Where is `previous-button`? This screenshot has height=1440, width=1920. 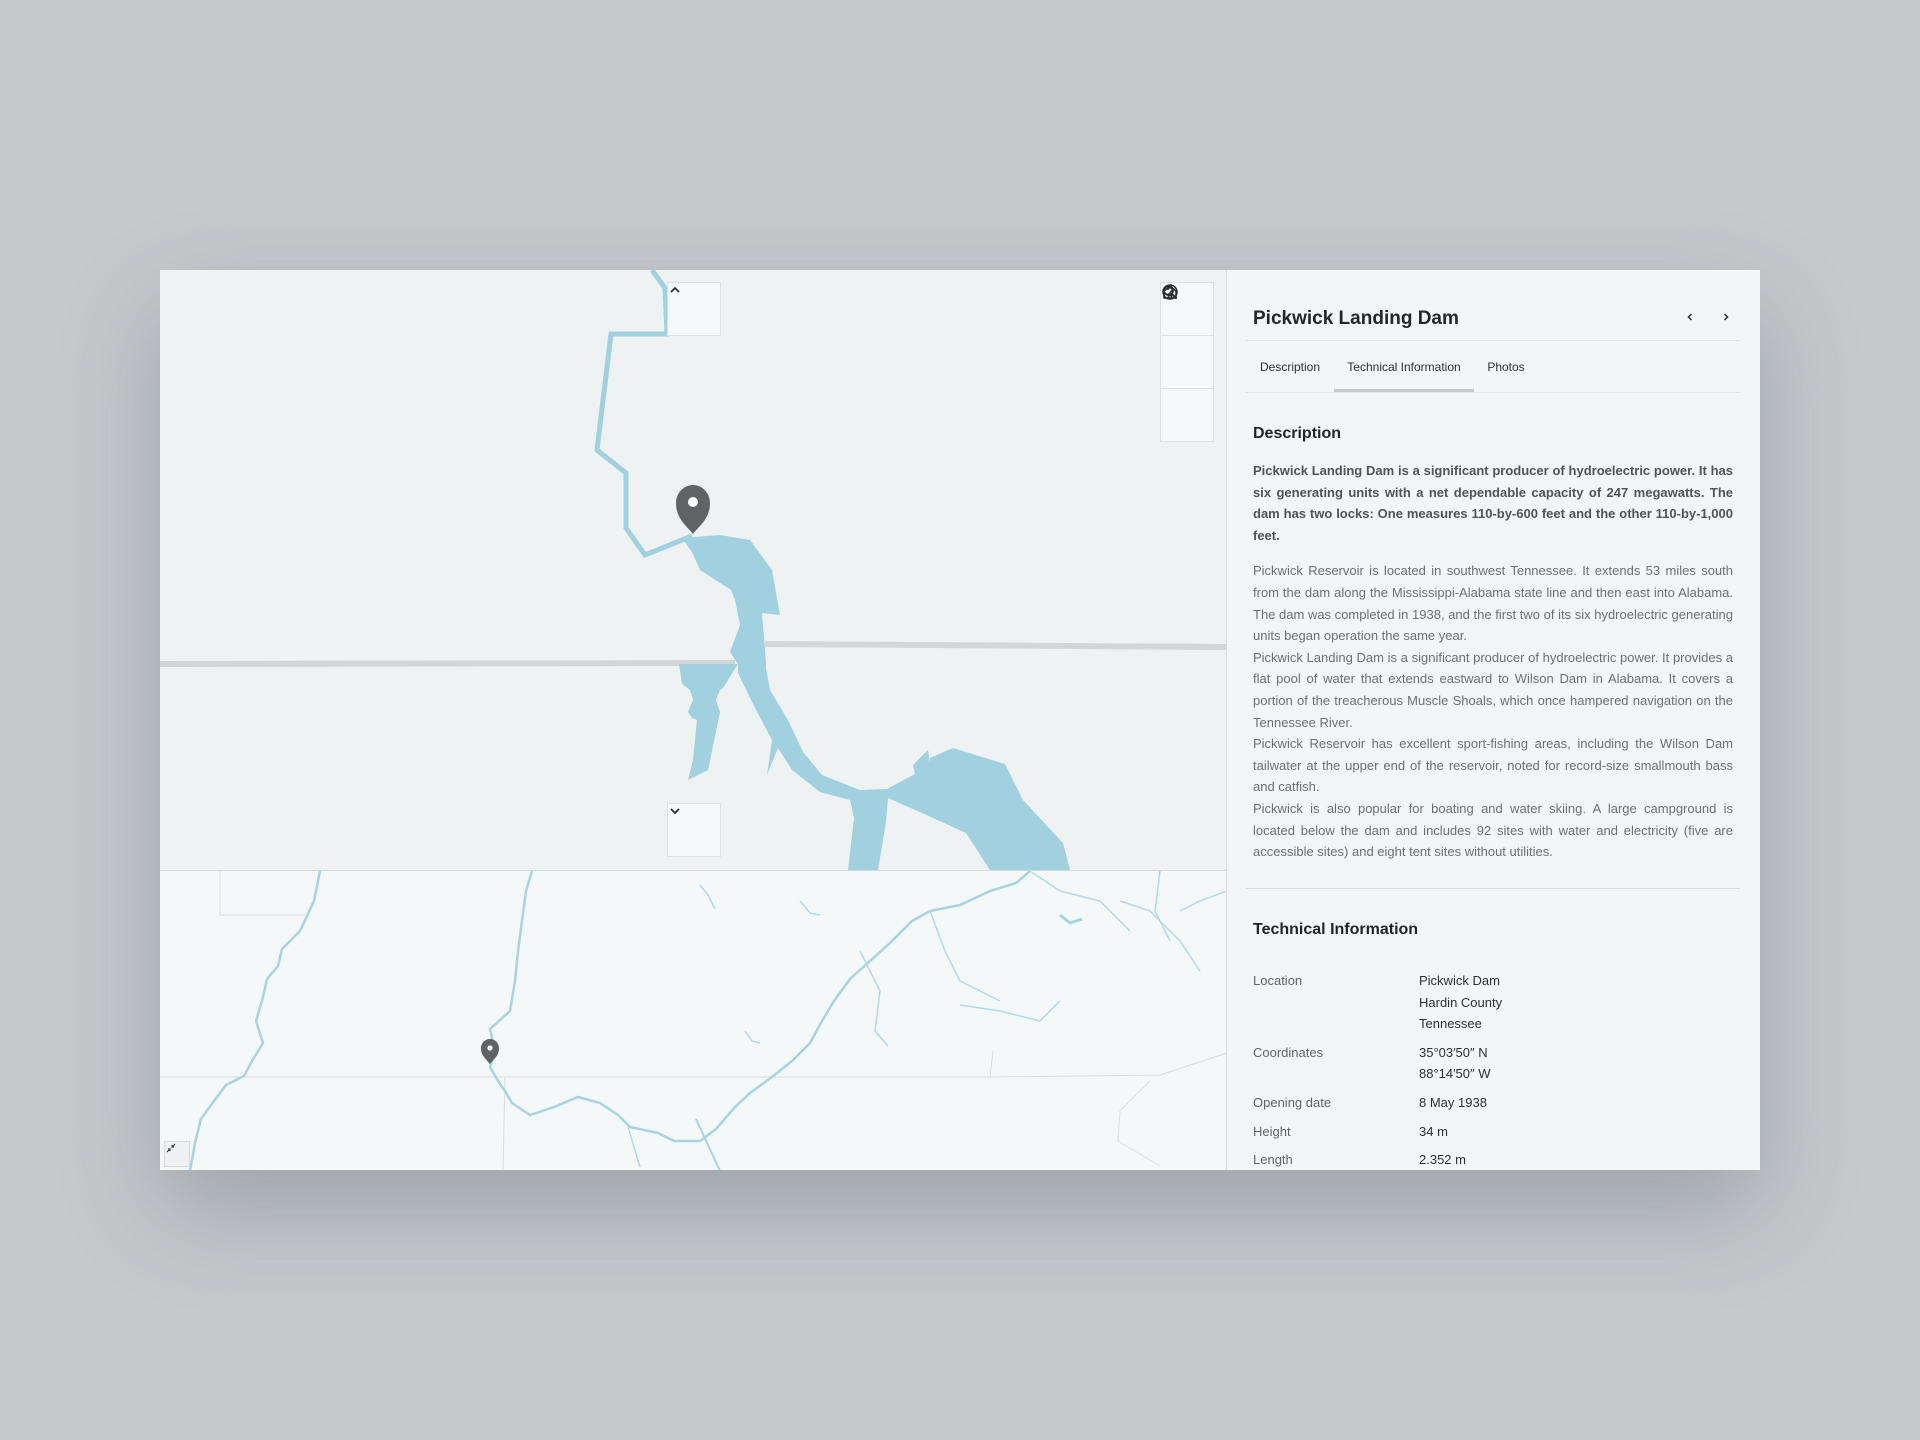
previous-button is located at coordinates (1690, 317).